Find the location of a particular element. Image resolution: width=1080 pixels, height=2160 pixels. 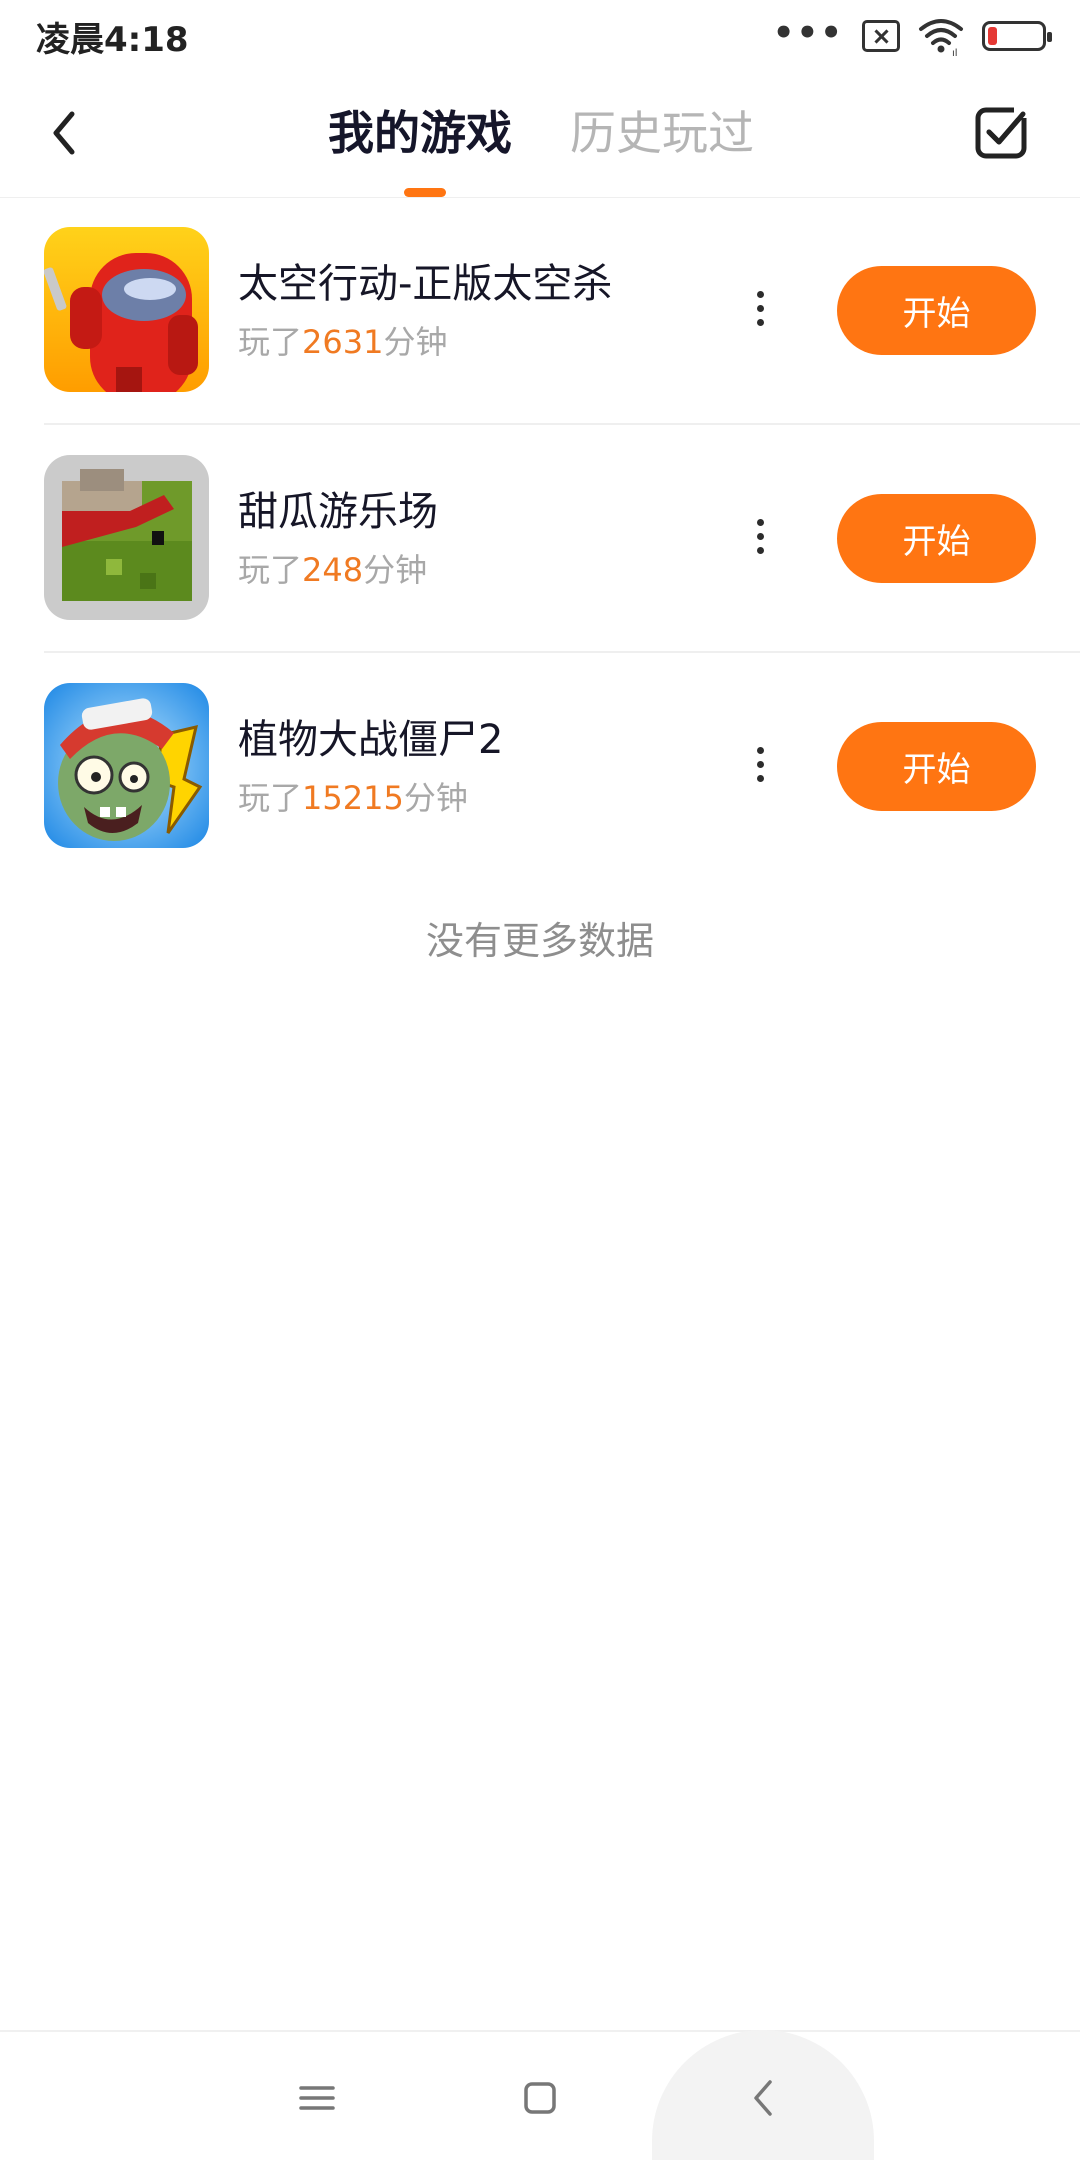

battery-level is located at coordinates (992, 36).